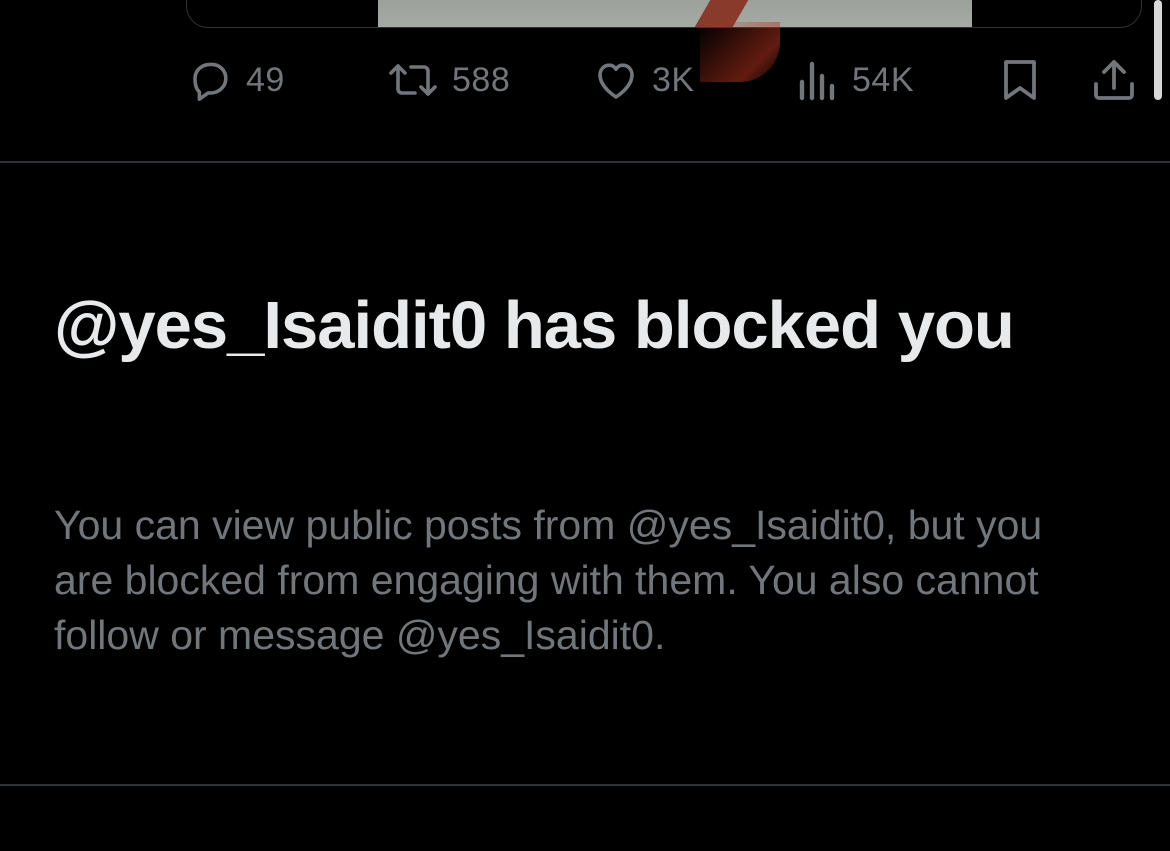 The image size is (1170, 851). I want to click on share-icon, so click(1114, 80).